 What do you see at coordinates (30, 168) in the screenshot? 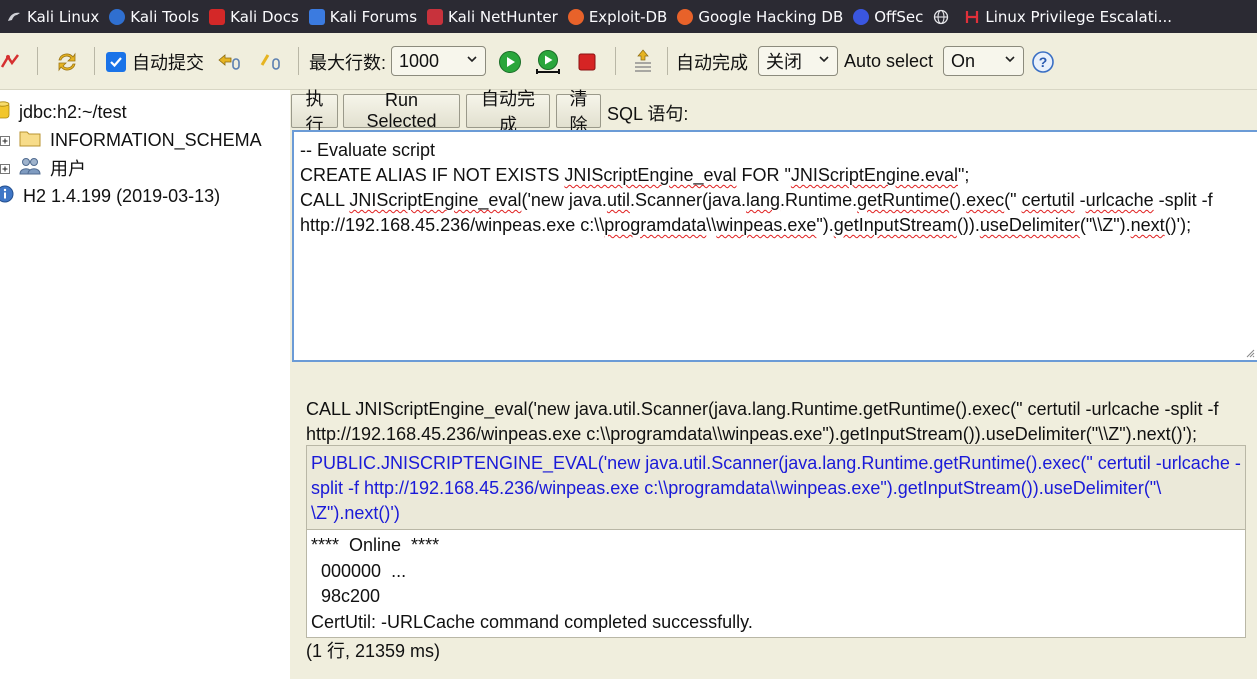
I see `users-icon` at bounding box center [30, 168].